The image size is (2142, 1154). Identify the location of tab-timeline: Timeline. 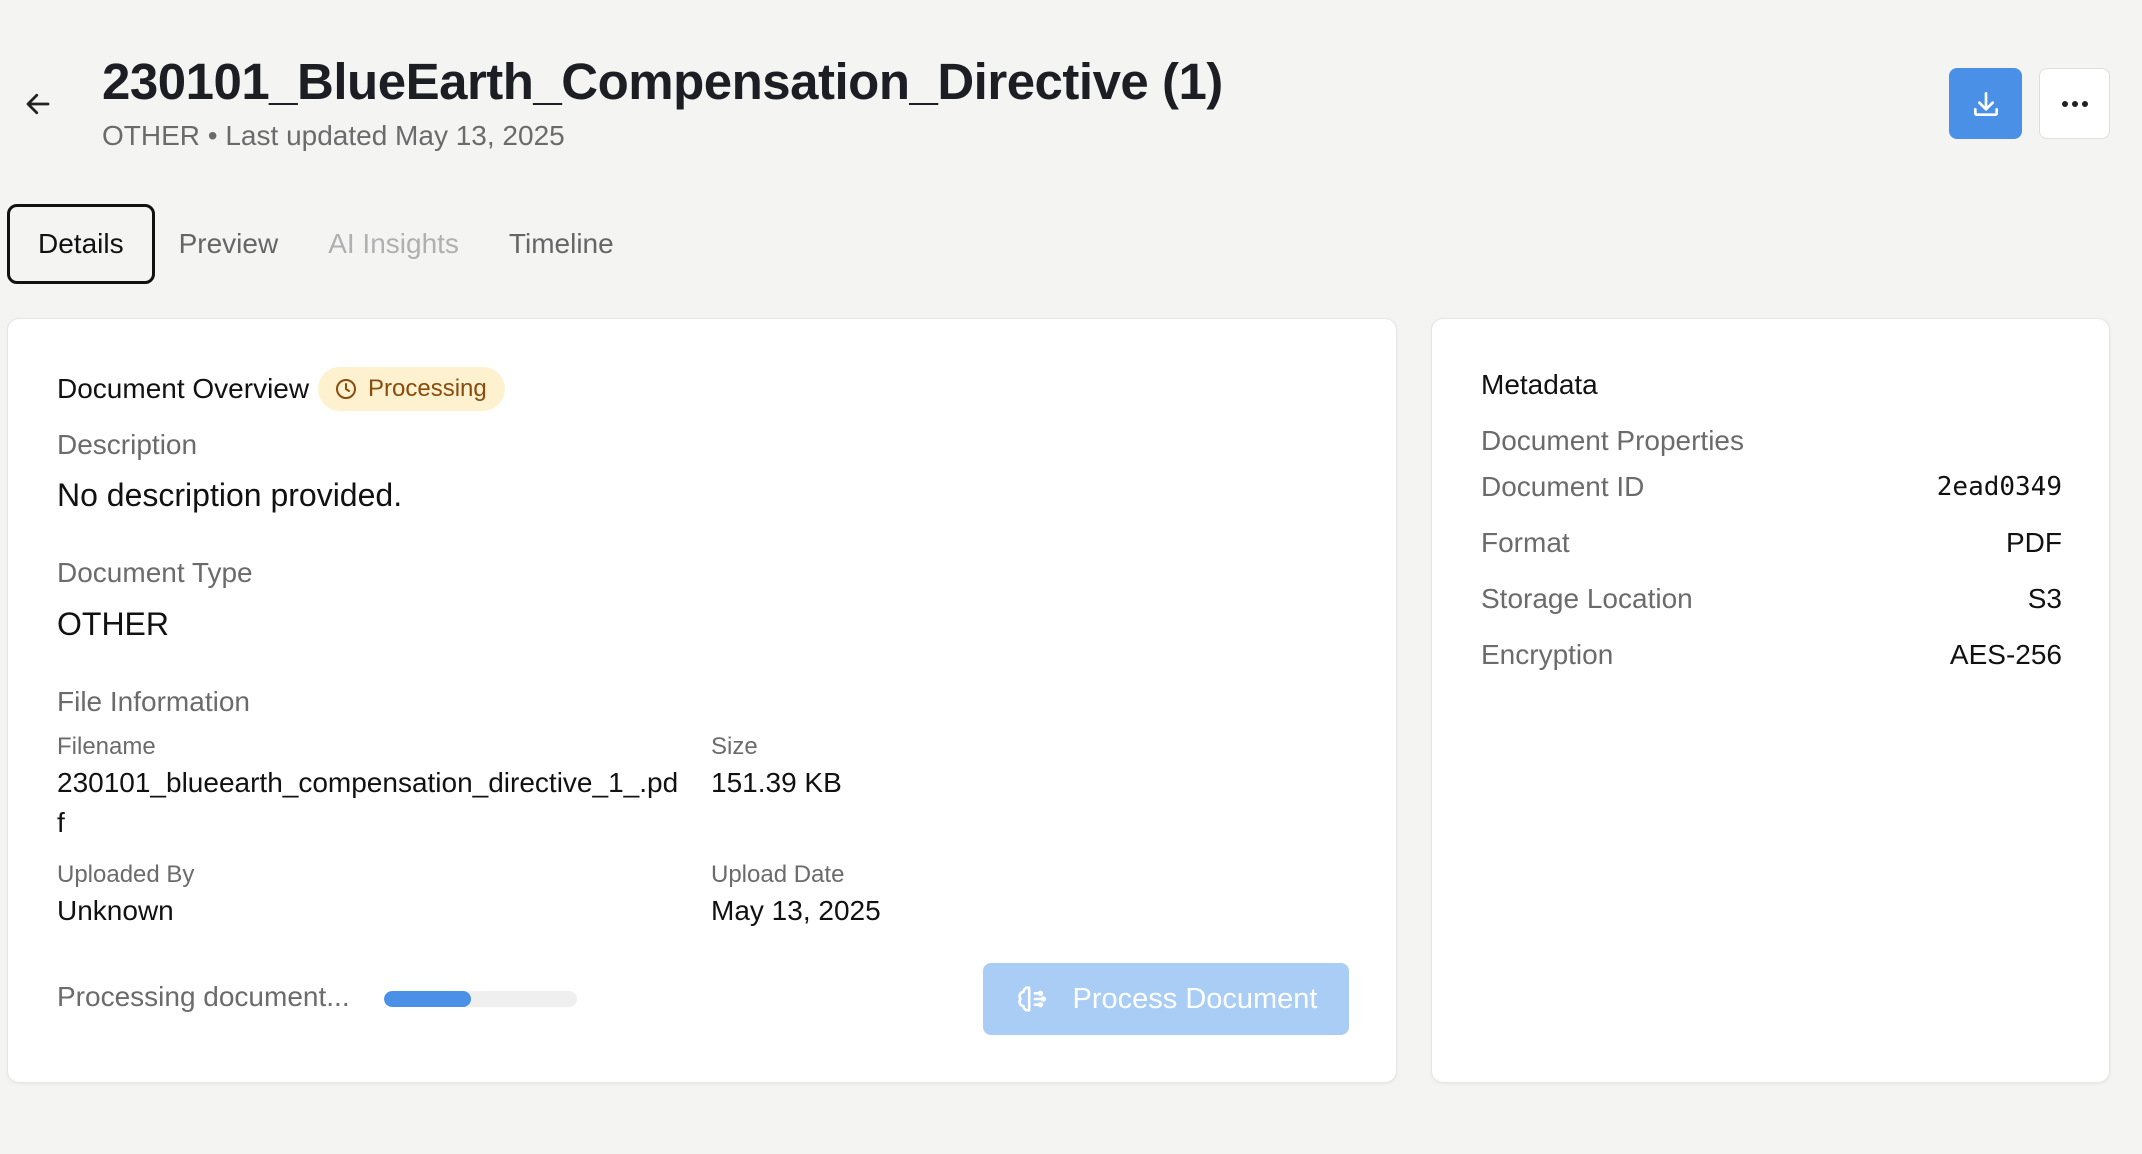
(561, 244).